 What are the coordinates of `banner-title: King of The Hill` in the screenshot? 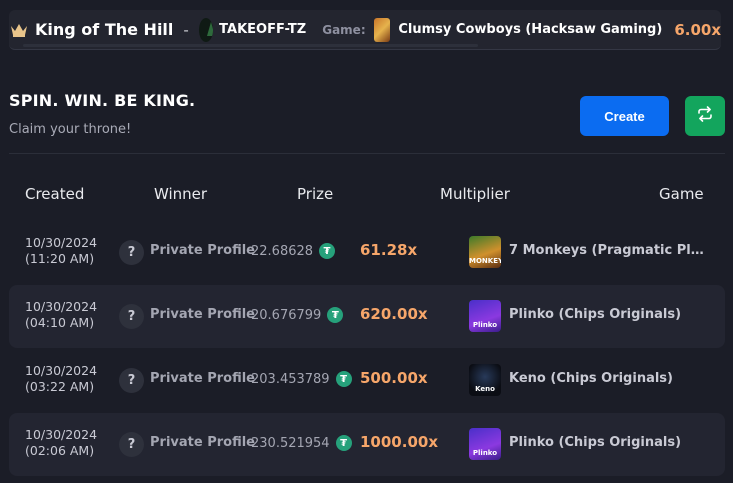 It's located at (104, 29).